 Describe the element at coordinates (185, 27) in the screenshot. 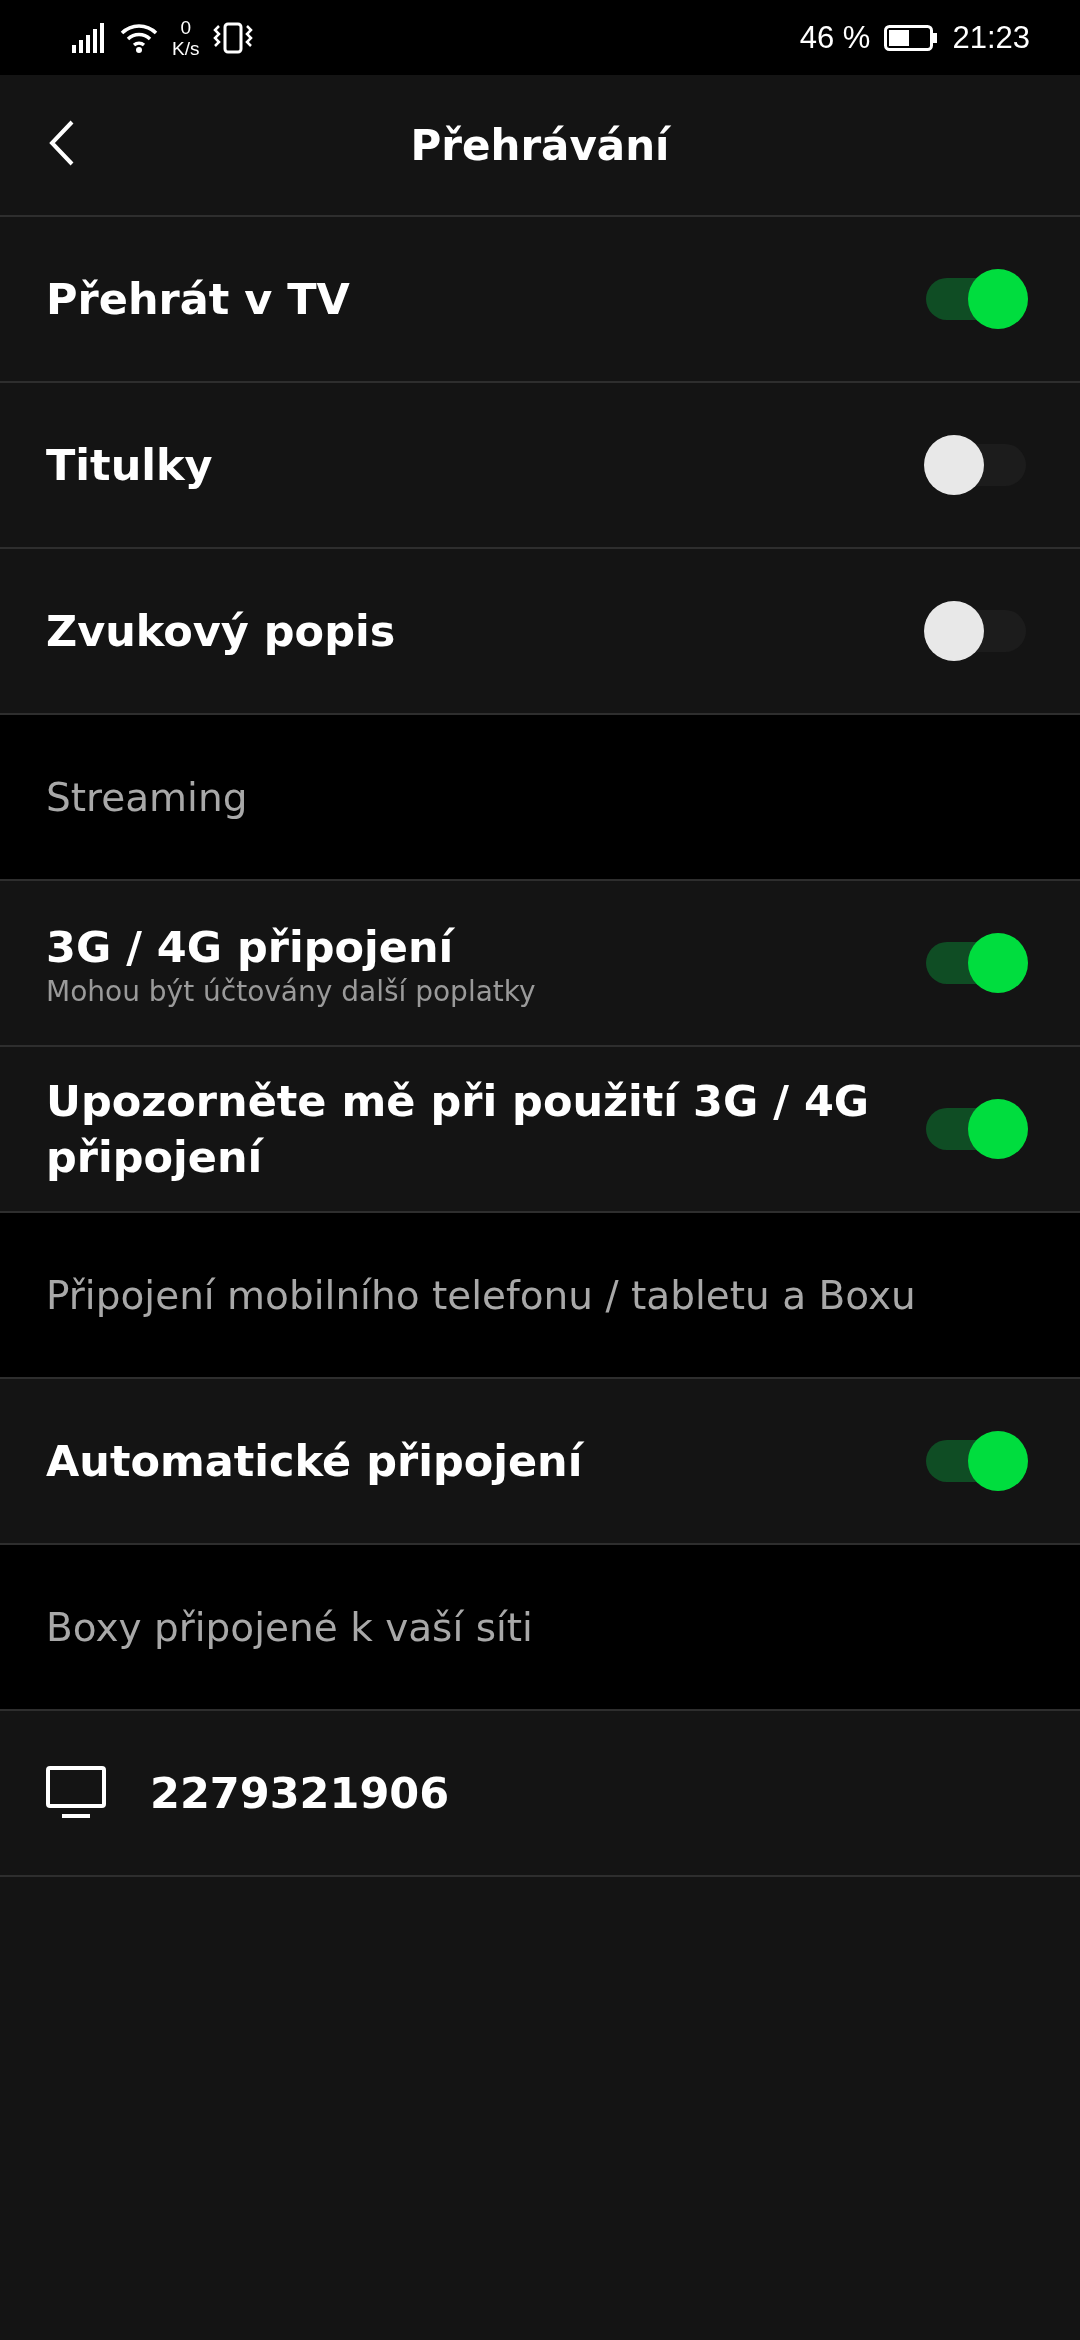

I see `network-speed-value: 0` at that location.